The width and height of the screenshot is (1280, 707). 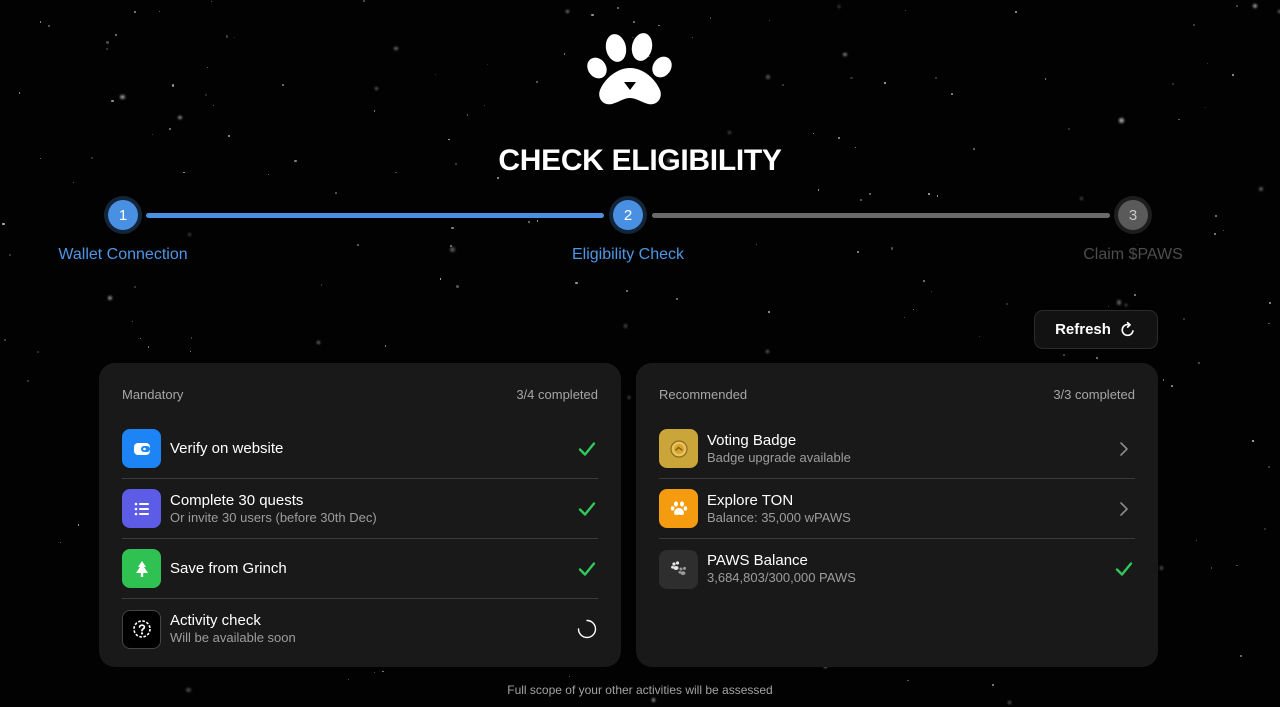 I want to click on task-verify-website: Verify on website, so click(x=360, y=449).